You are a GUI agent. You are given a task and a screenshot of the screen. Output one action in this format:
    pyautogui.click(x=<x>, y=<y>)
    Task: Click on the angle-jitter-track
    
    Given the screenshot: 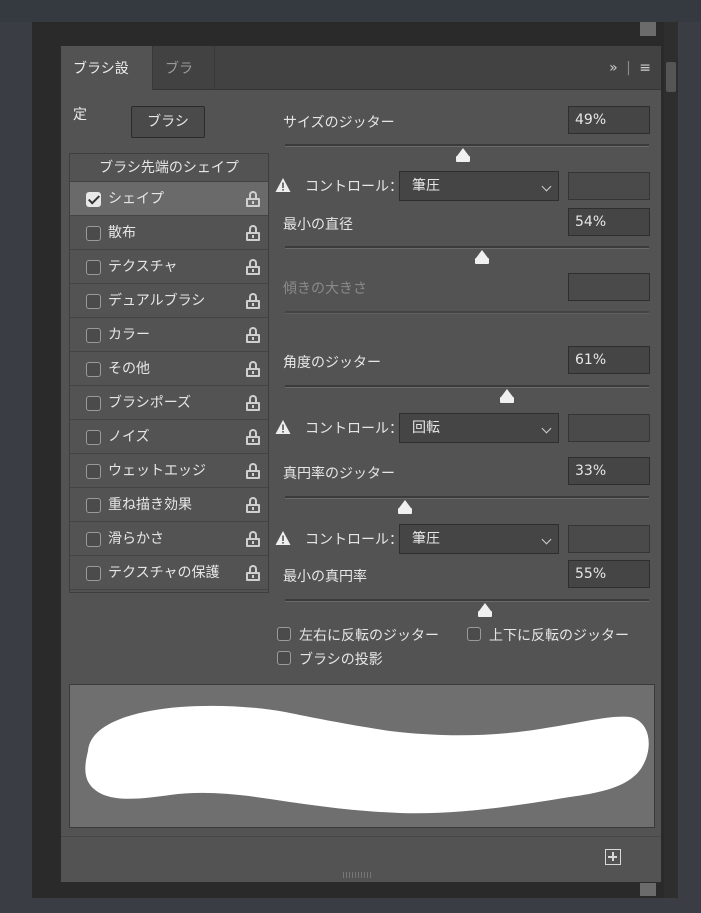 What is the action you would take?
    pyautogui.click(x=467, y=386)
    